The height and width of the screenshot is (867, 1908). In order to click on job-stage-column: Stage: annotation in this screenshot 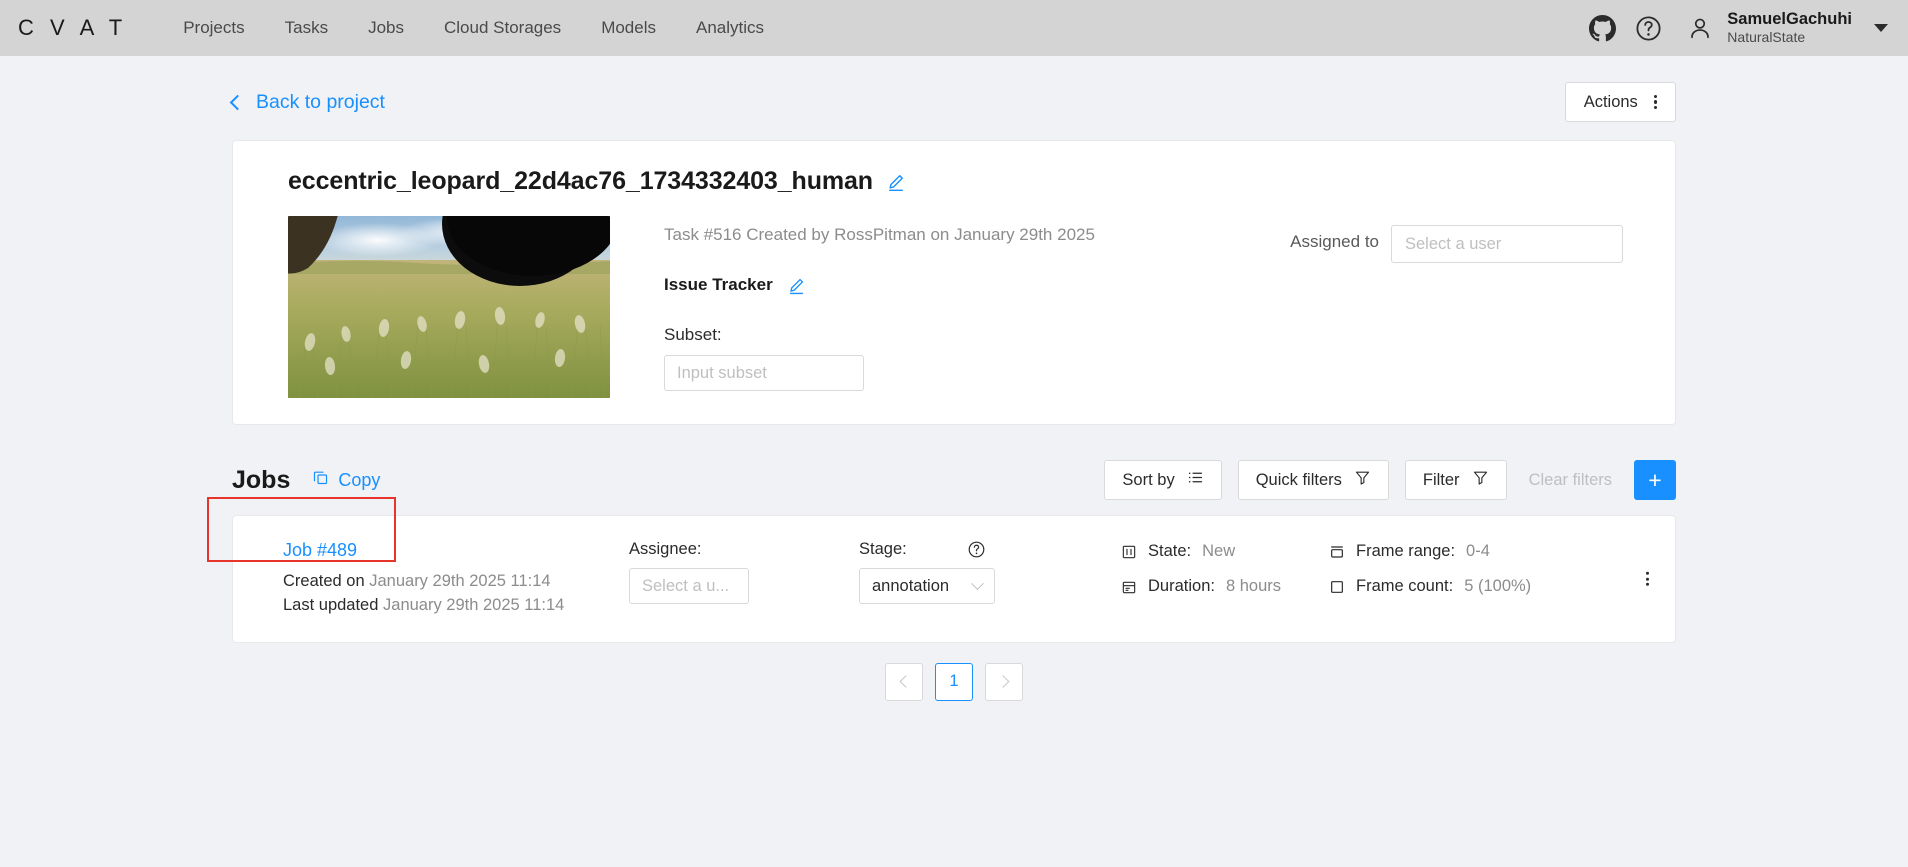, I will do `click(984, 572)`.